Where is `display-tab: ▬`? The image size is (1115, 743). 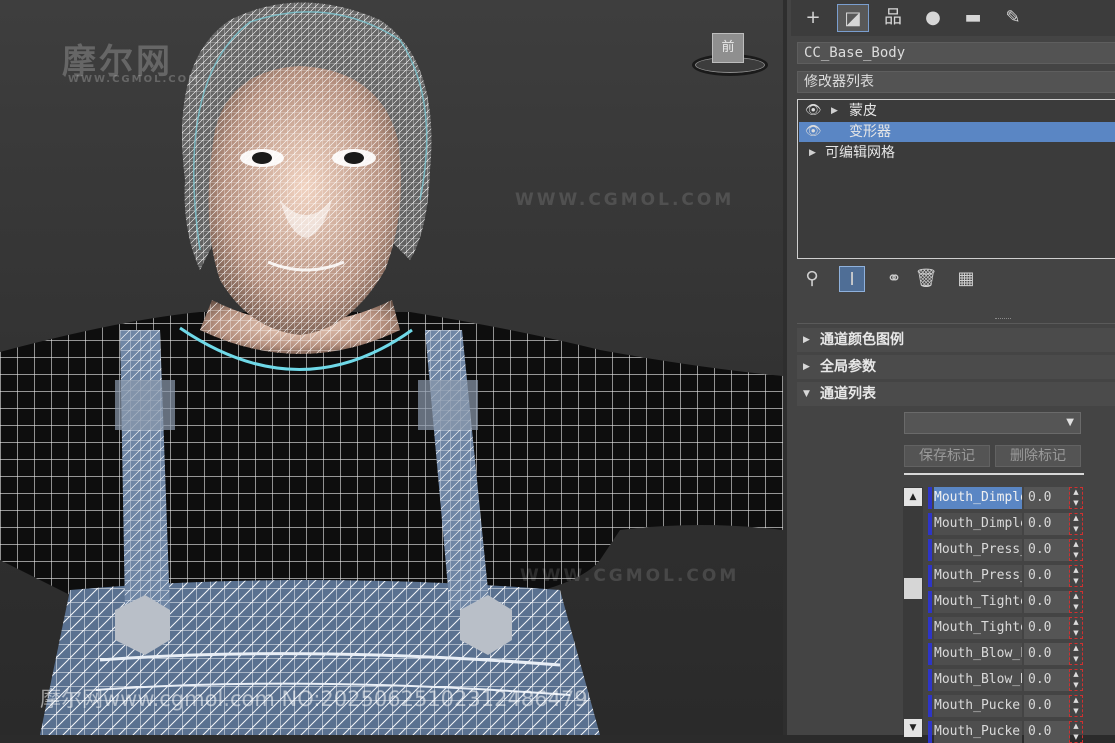
display-tab: ▬ is located at coordinates (973, 18).